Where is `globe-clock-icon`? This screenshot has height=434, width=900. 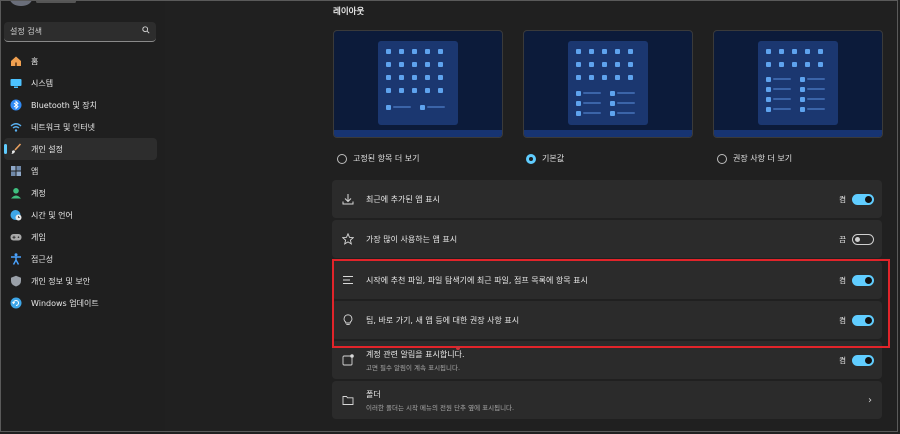 globe-clock-icon is located at coordinates (16, 215).